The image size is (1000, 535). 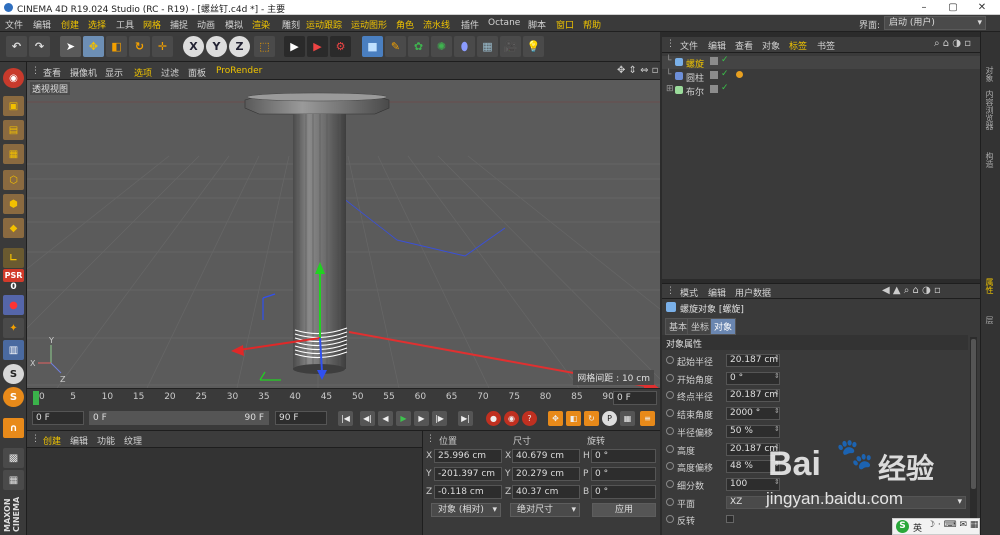 I want to click on pen-spline-button: ✎, so click(x=395, y=46).